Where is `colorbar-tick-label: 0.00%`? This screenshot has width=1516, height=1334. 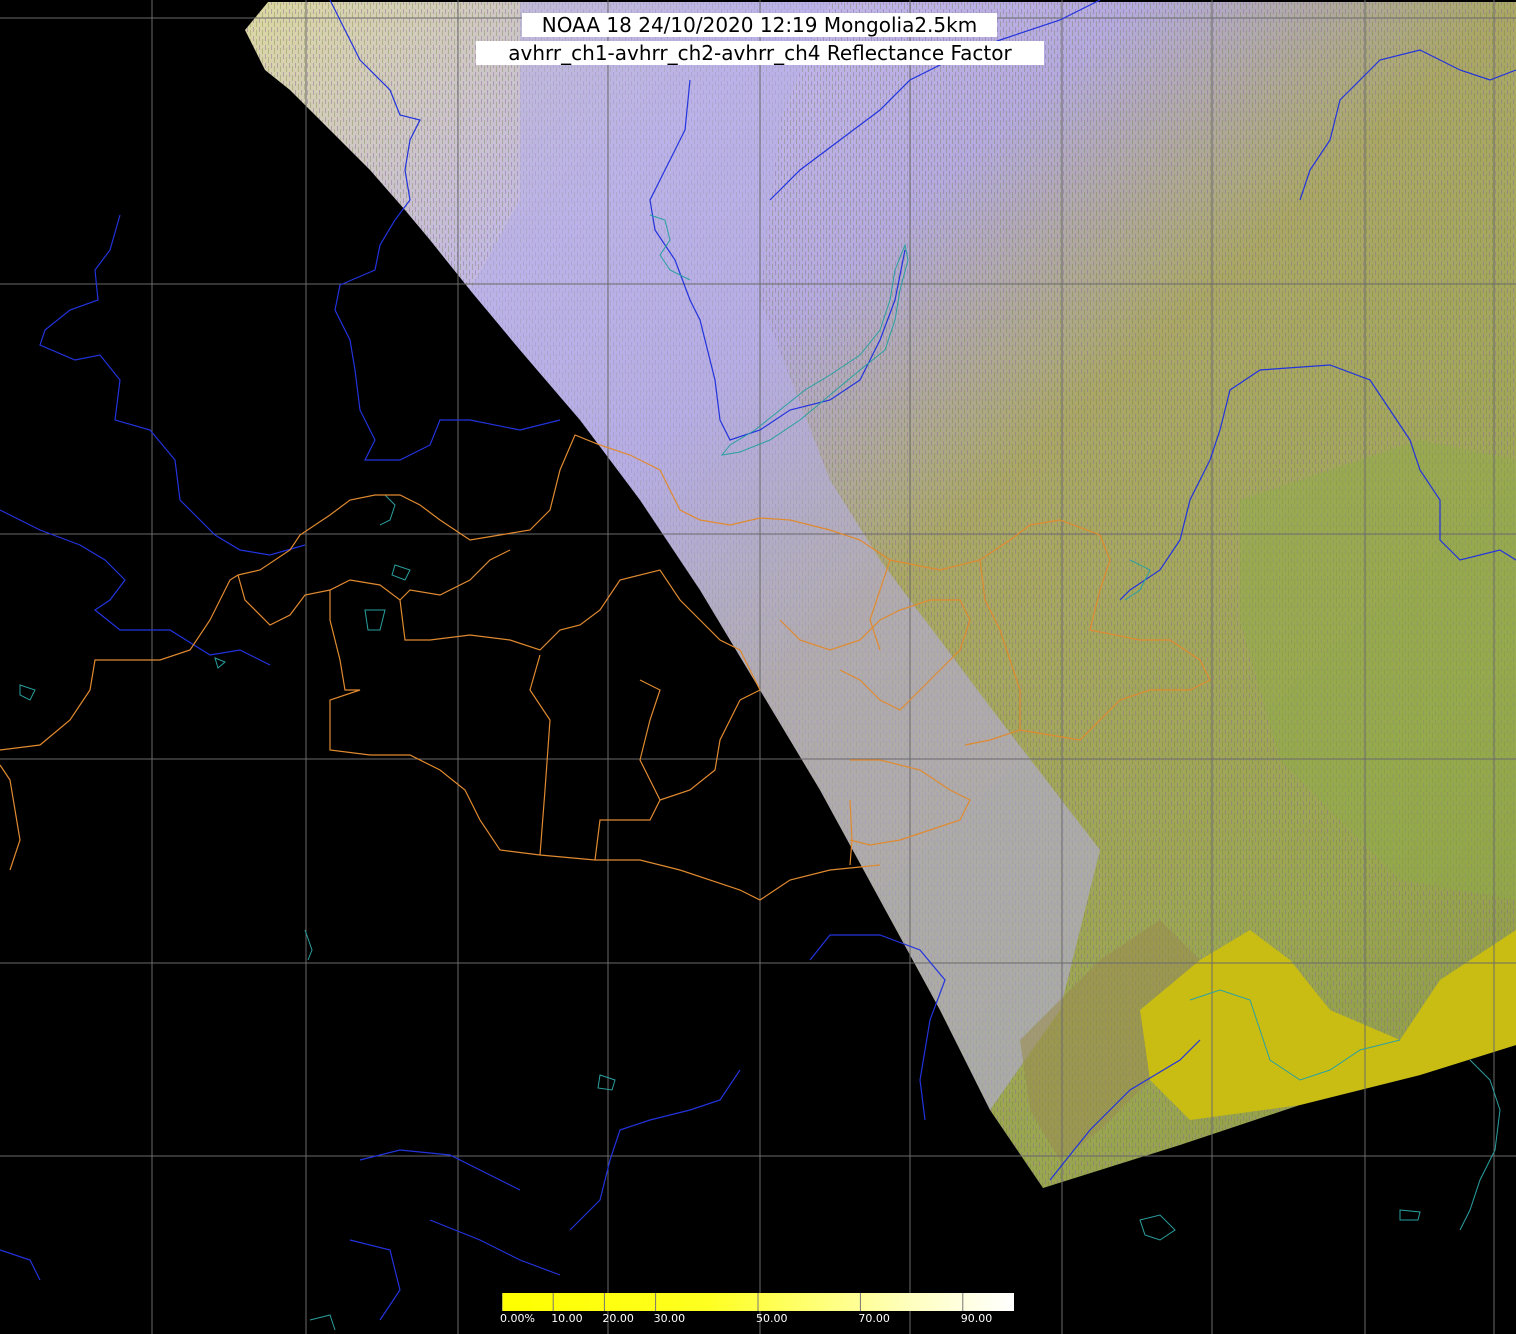
colorbar-tick-label: 0.00% is located at coordinates (517, 1318).